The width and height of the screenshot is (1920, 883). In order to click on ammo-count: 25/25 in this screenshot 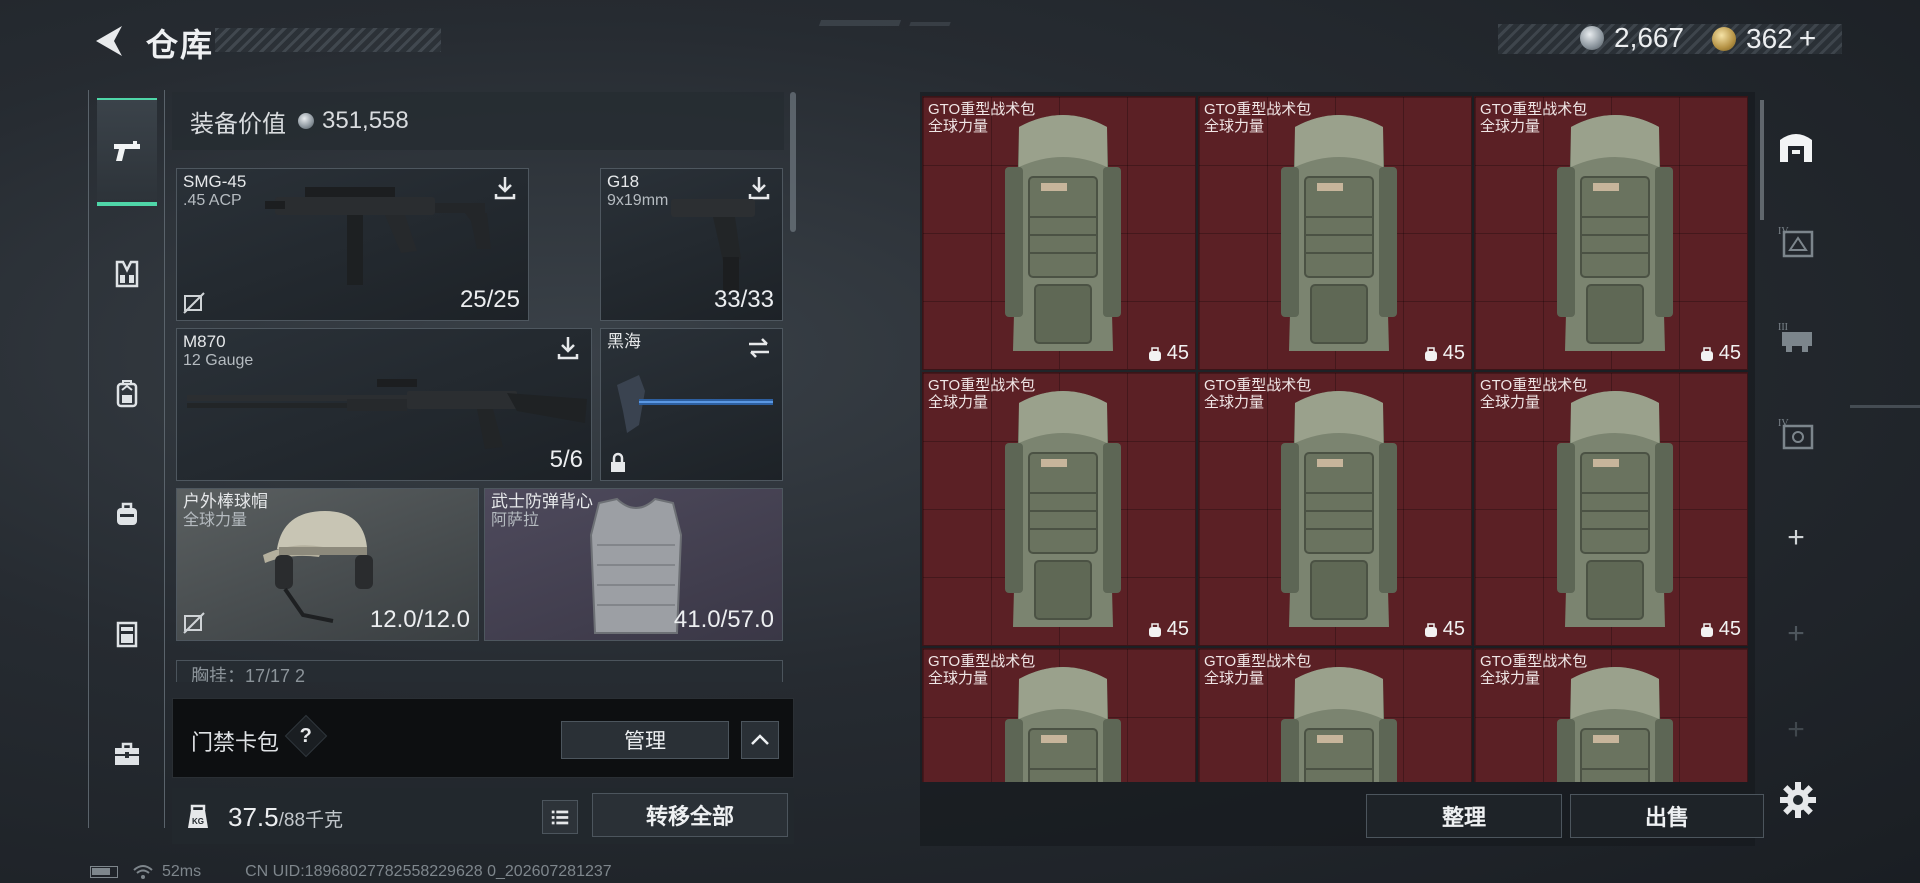, I will do `click(489, 299)`.